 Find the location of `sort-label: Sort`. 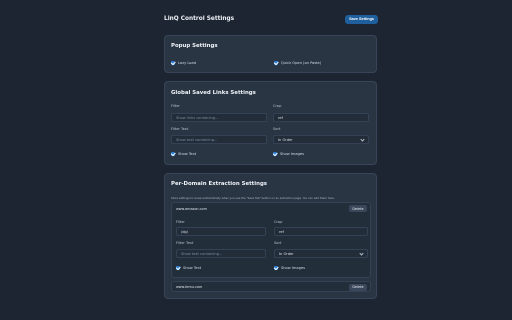

sort-label: Sort is located at coordinates (277, 129).